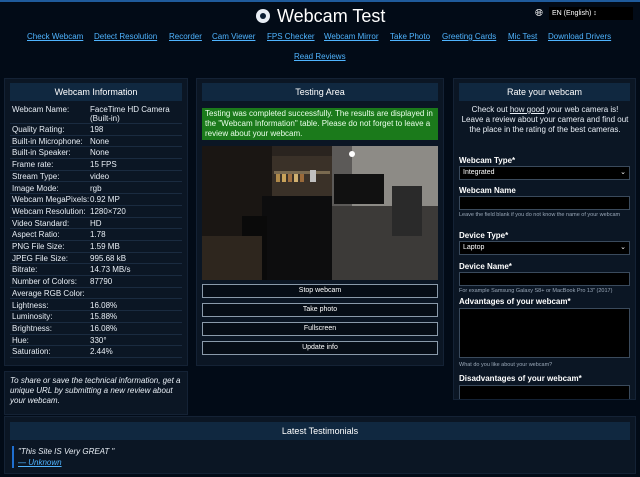 The image size is (640, 477). What do you see at coordinates (48, 293) in the screenshot?
I see `info-key: Average RGB Color:` at bounding box center [48, 293].